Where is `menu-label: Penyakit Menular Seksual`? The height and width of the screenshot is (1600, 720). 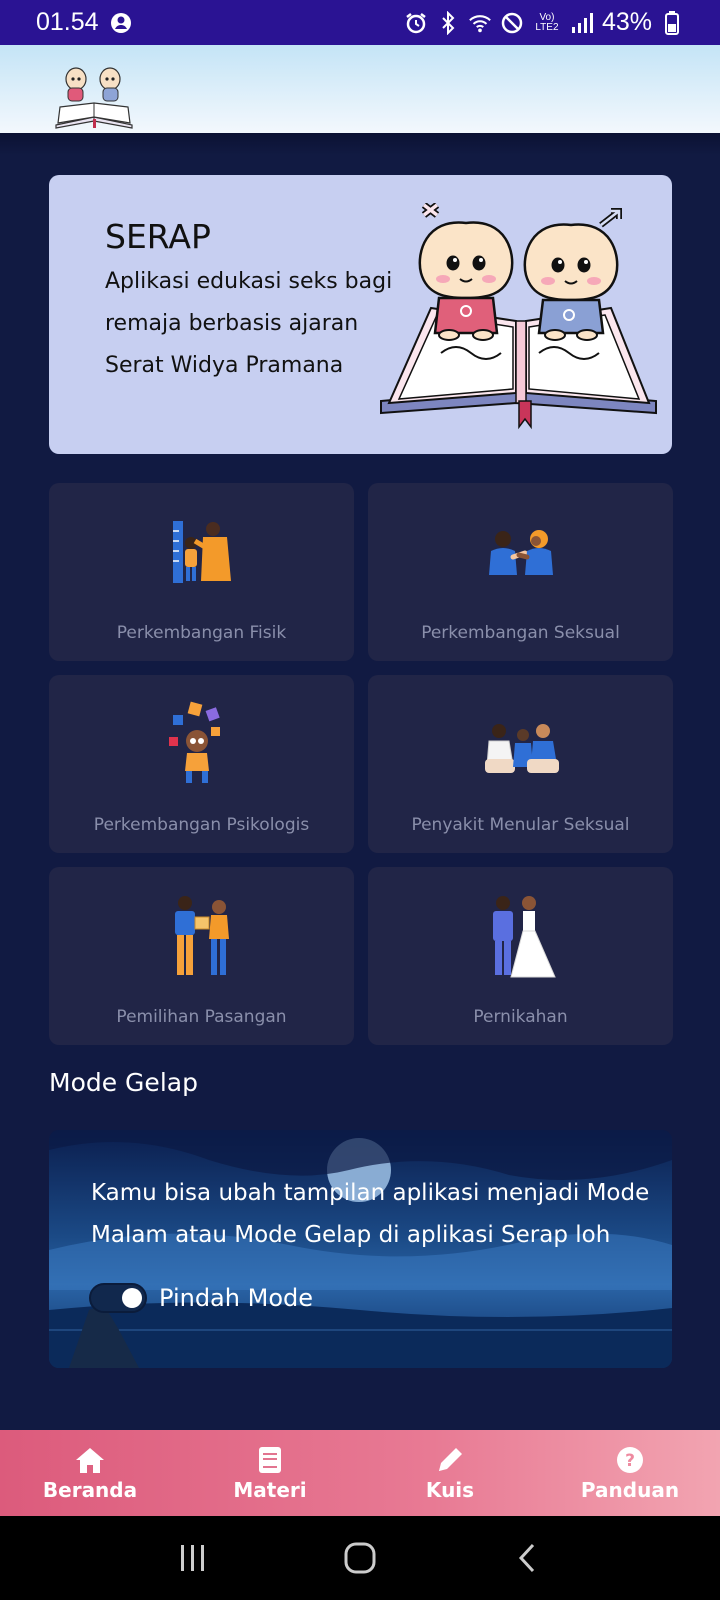
menu-label: Penyakit Menular Seksual is located at coordinates (520, 825).